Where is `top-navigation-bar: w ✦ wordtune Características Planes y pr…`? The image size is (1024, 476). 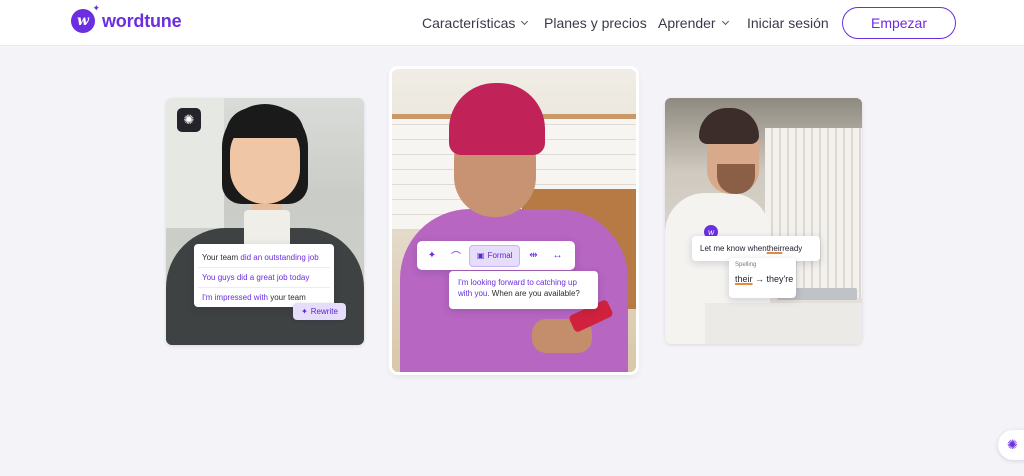
top-navigation-bar: w ✦ wordtune Características Planes y pr… is located at coordinates (512, 23).